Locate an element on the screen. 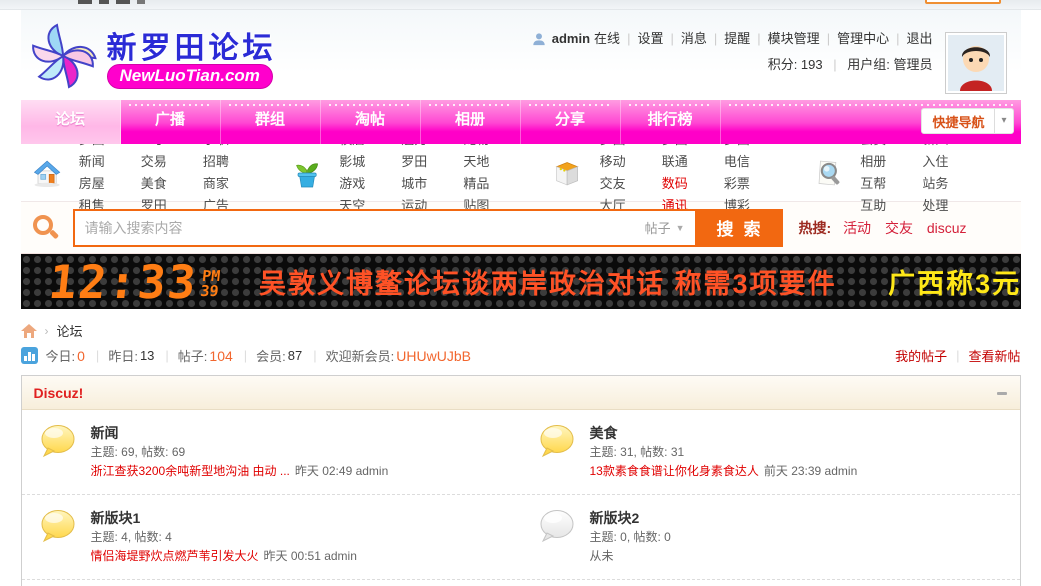 Image resolution: width=1041 pixels, height=586 pixels. ticker-headline-1: 吴敦义博鳌论坛谈两岸政治对话 称需3项要件 is located at coordinates (548, 284).